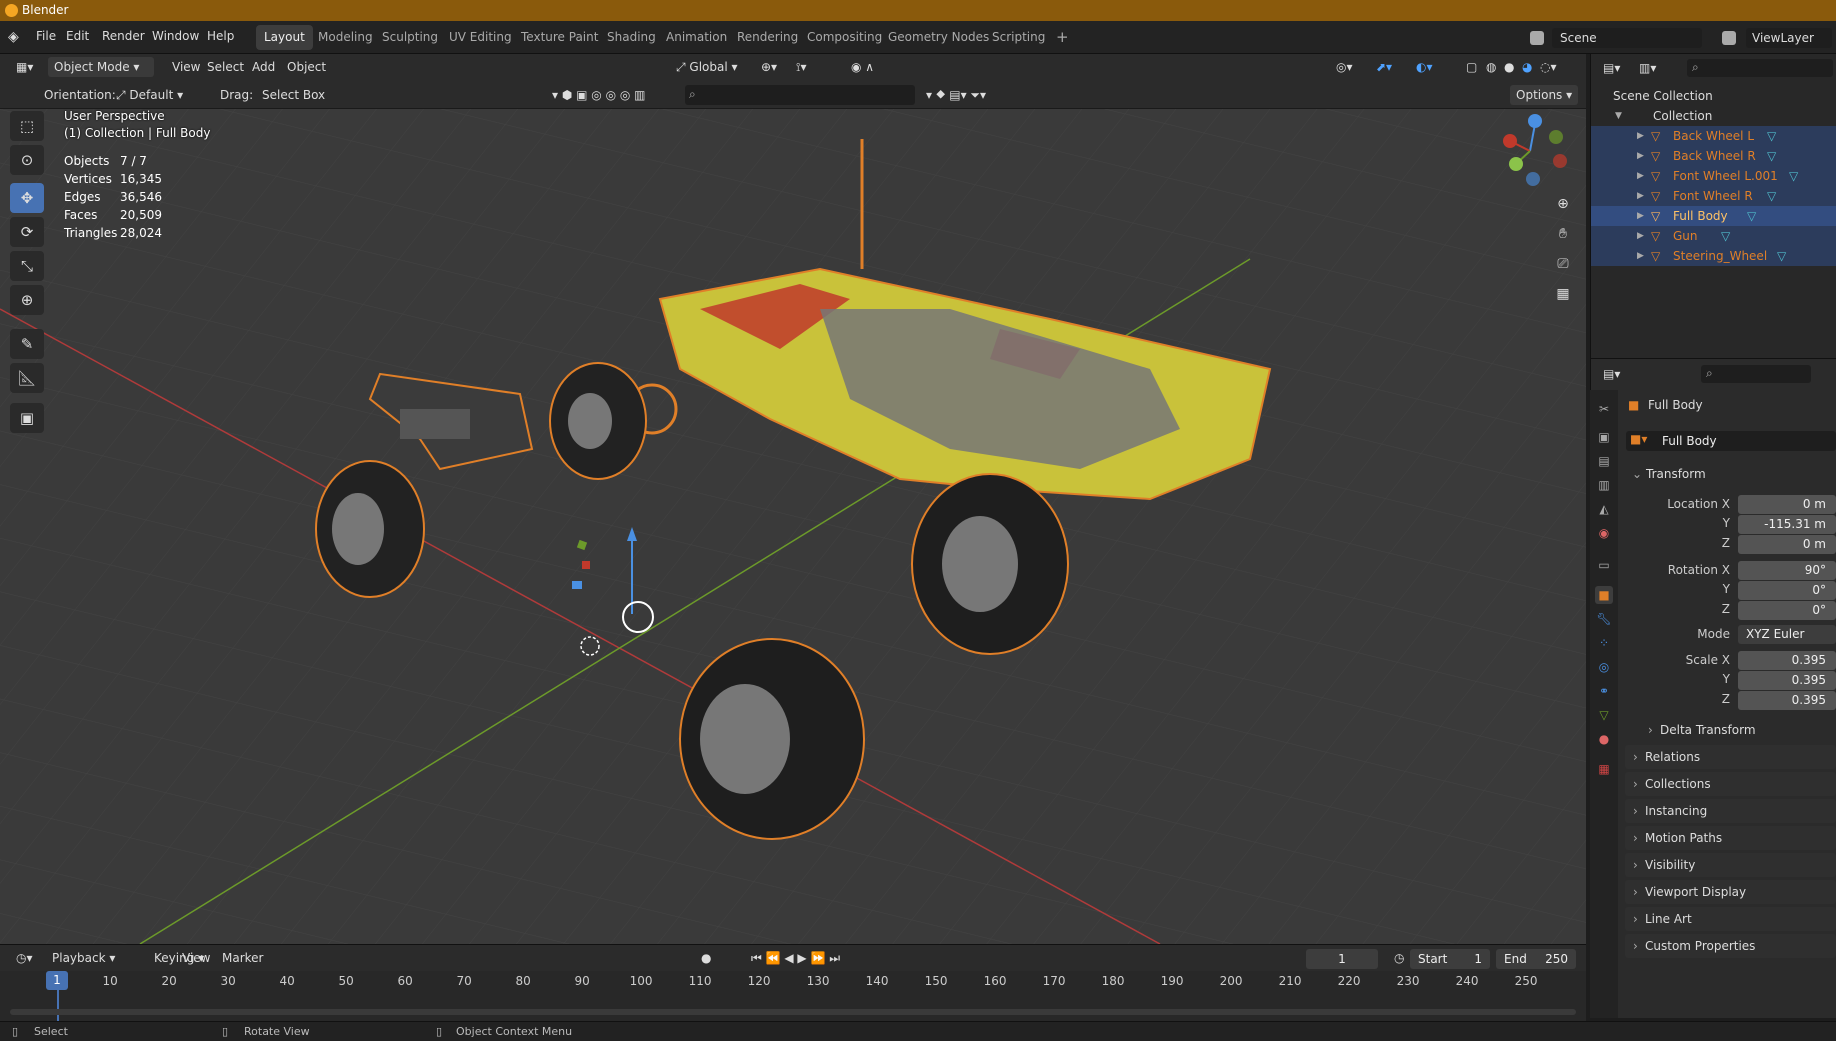 Image resolution: width=1836 pixels, height=1041 pixels. Describe the element at coordinates (306, 67) in the screenshot. I see `menu-object: Object` at that location.